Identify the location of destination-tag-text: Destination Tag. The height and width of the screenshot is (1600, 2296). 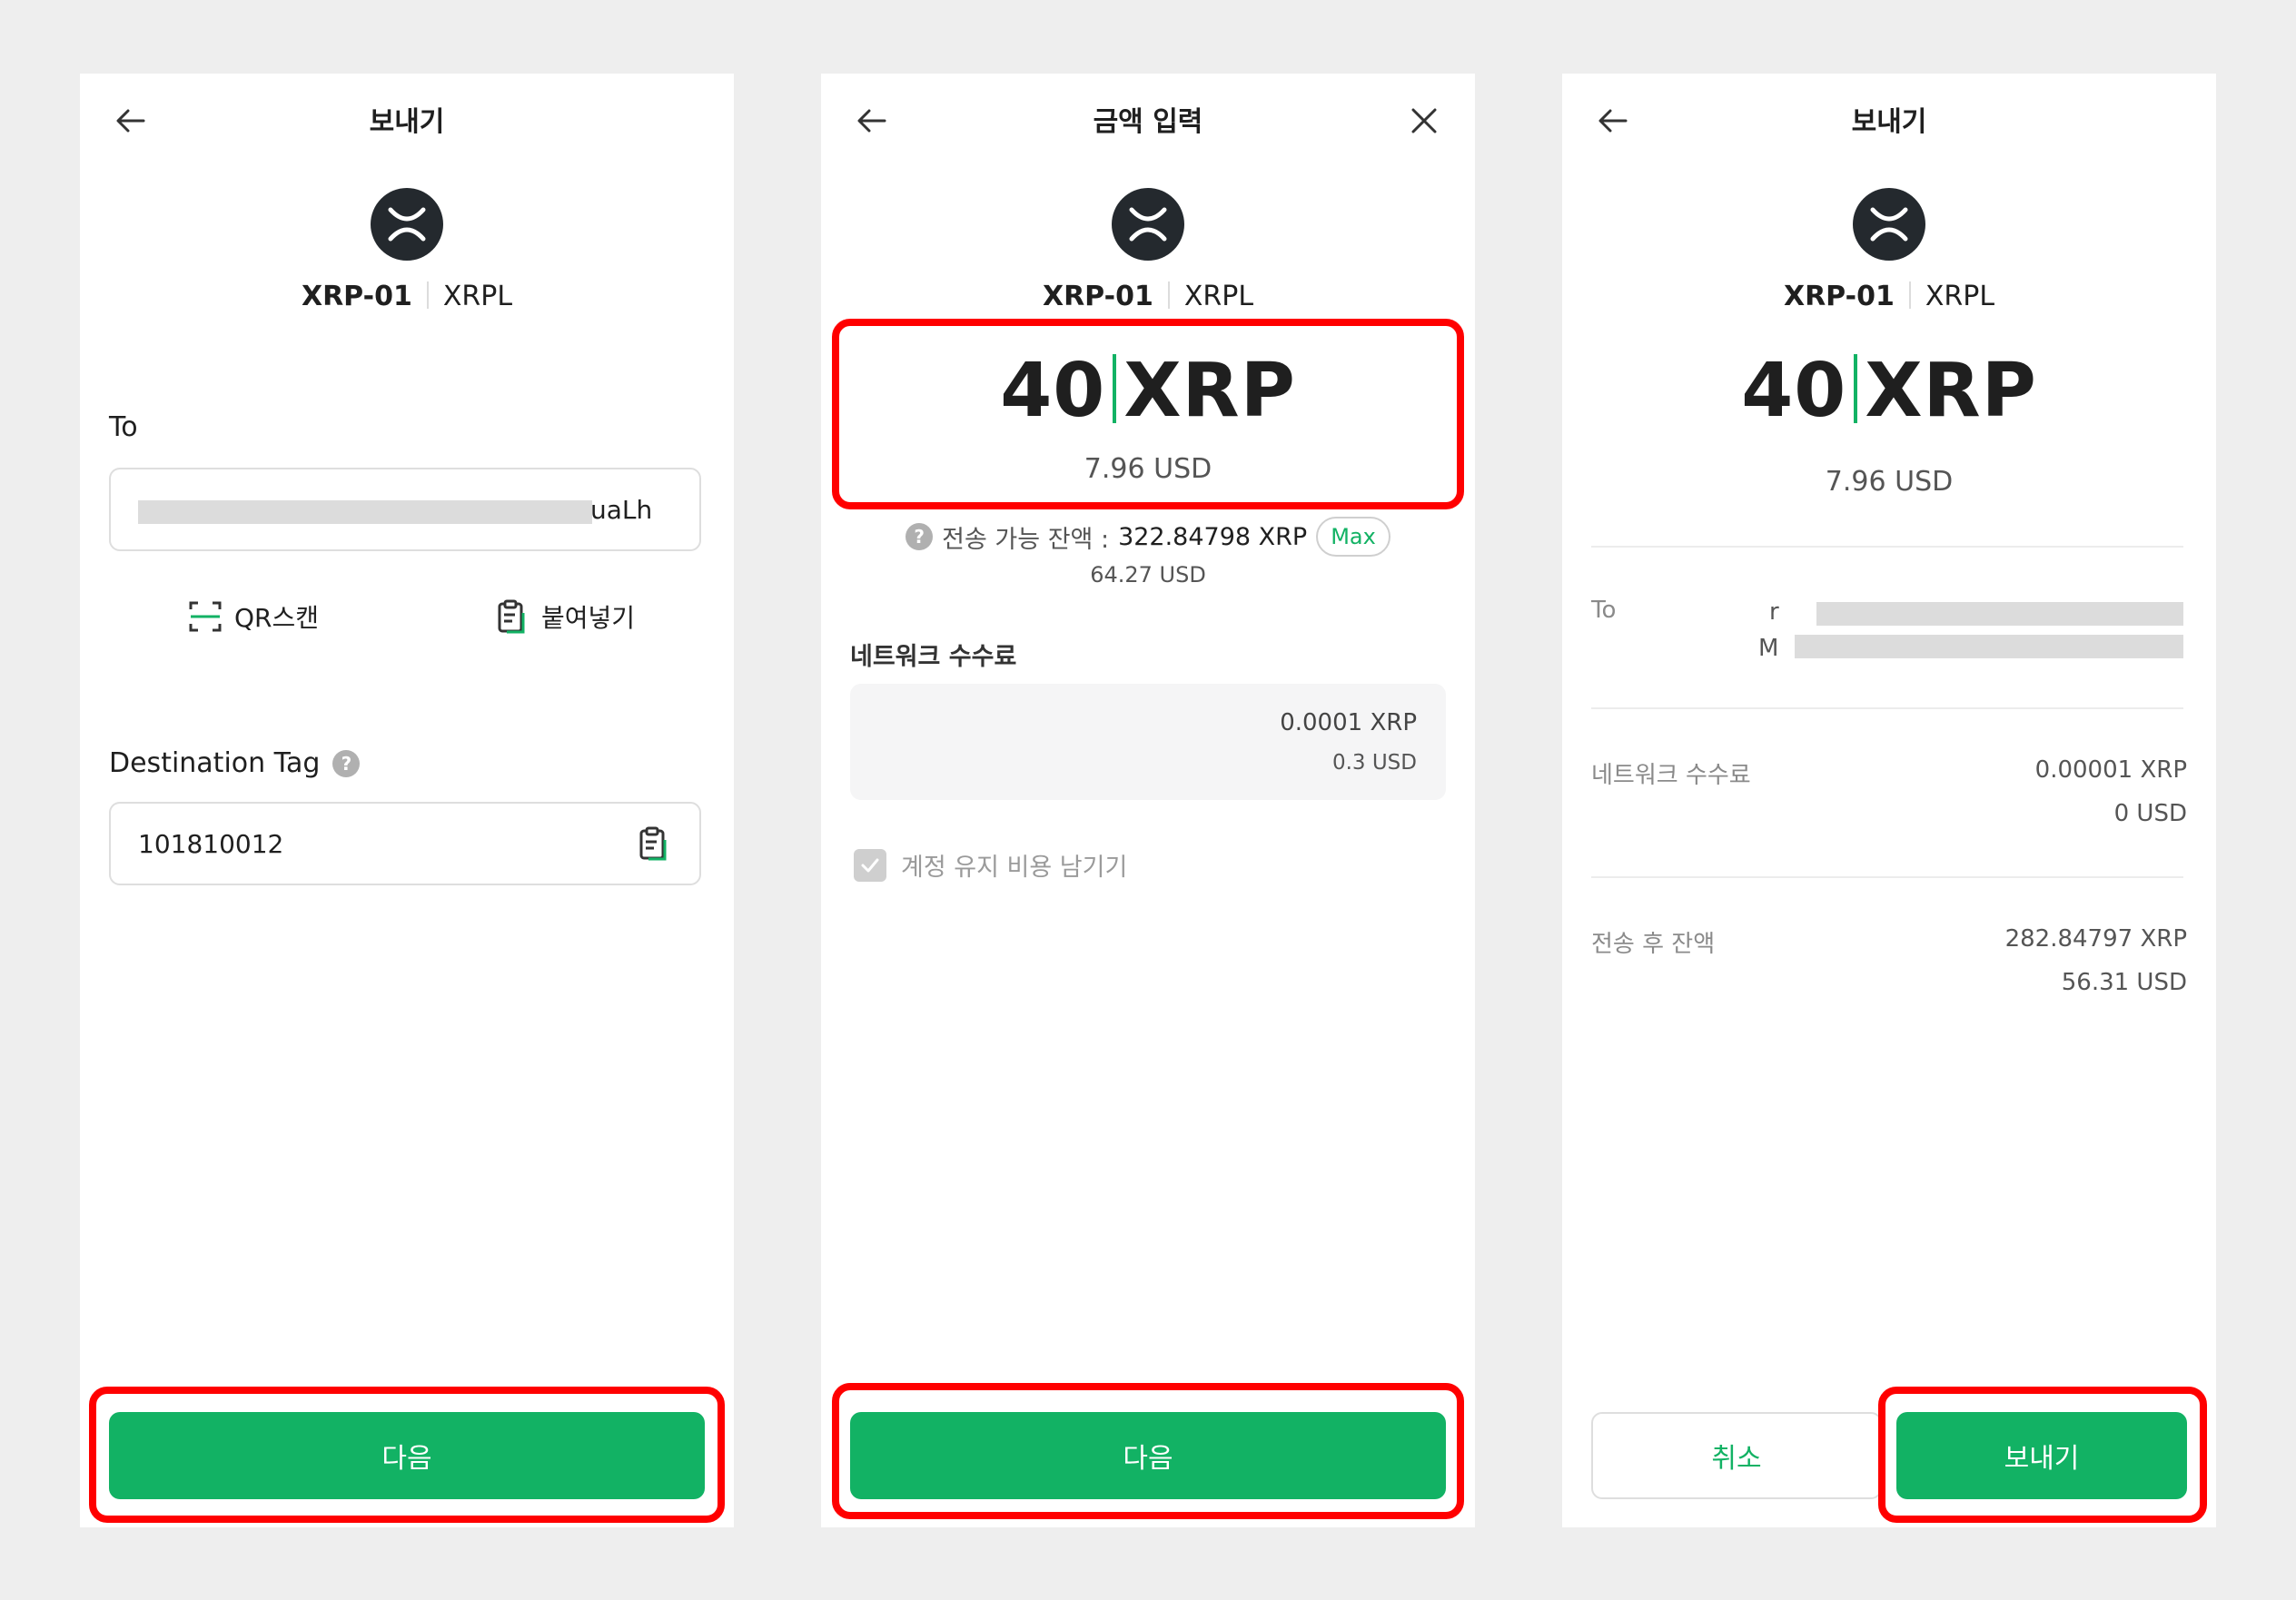
(215, 763).